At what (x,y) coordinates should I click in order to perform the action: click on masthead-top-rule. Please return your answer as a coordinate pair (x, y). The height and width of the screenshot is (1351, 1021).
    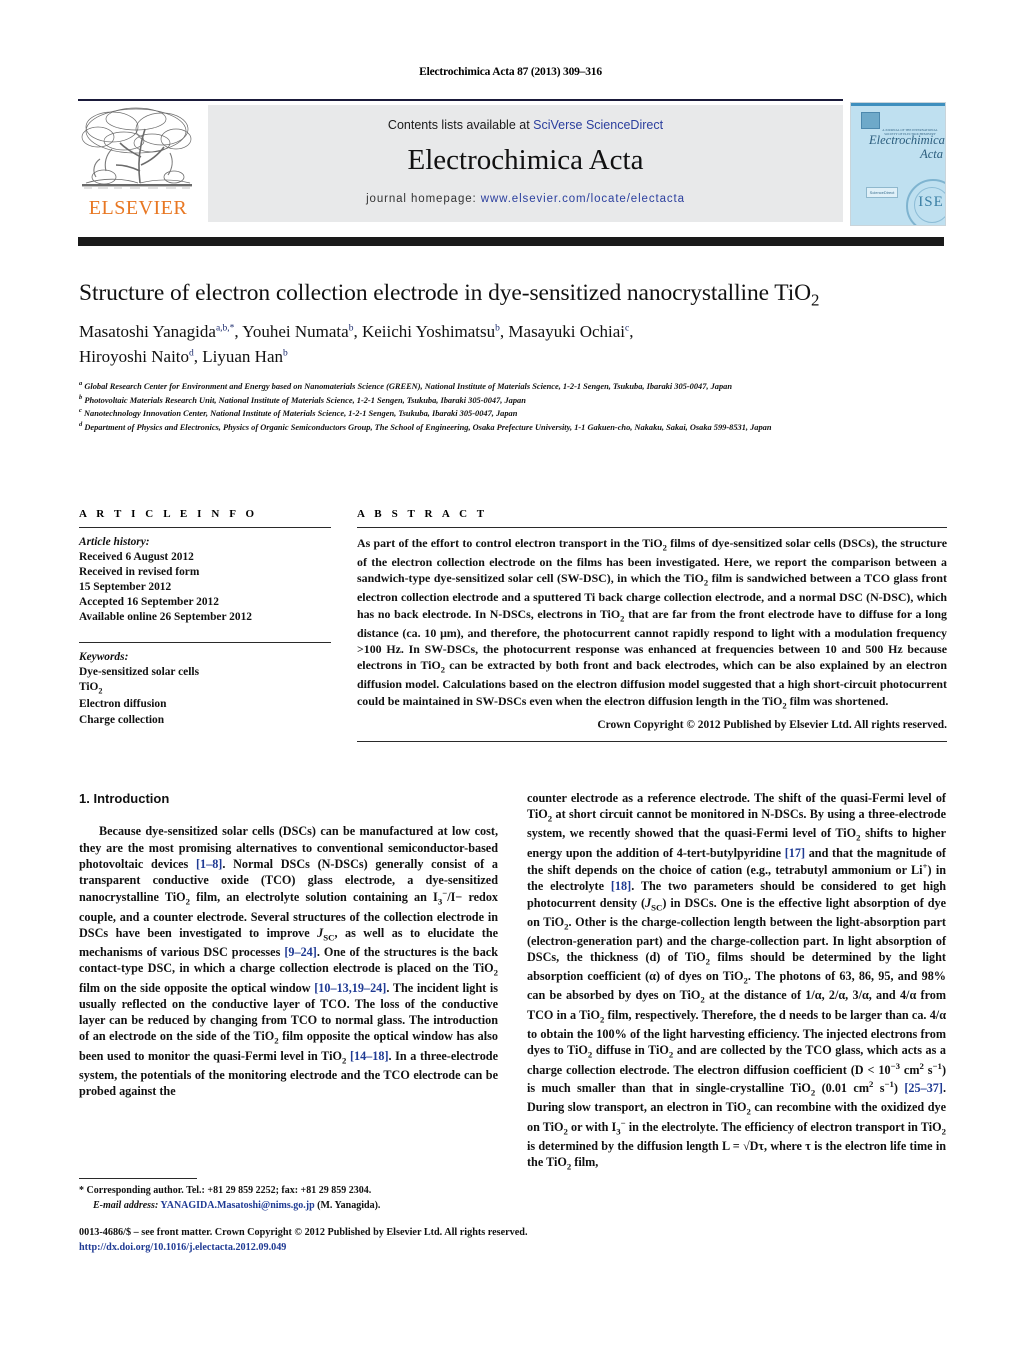
    Looking at the image, I should click on (460, 100).